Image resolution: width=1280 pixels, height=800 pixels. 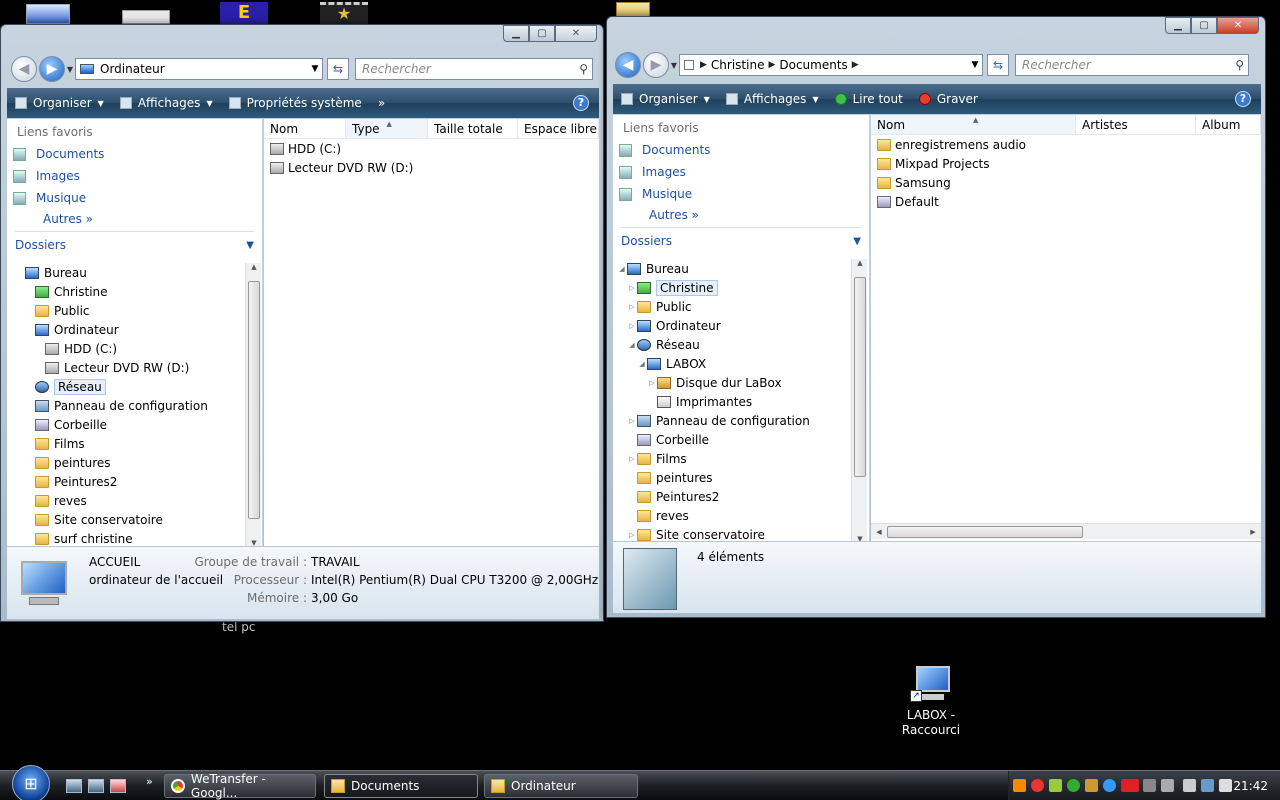 I want to click on tree-item: HDD (C:), so click(x=130, y=348).